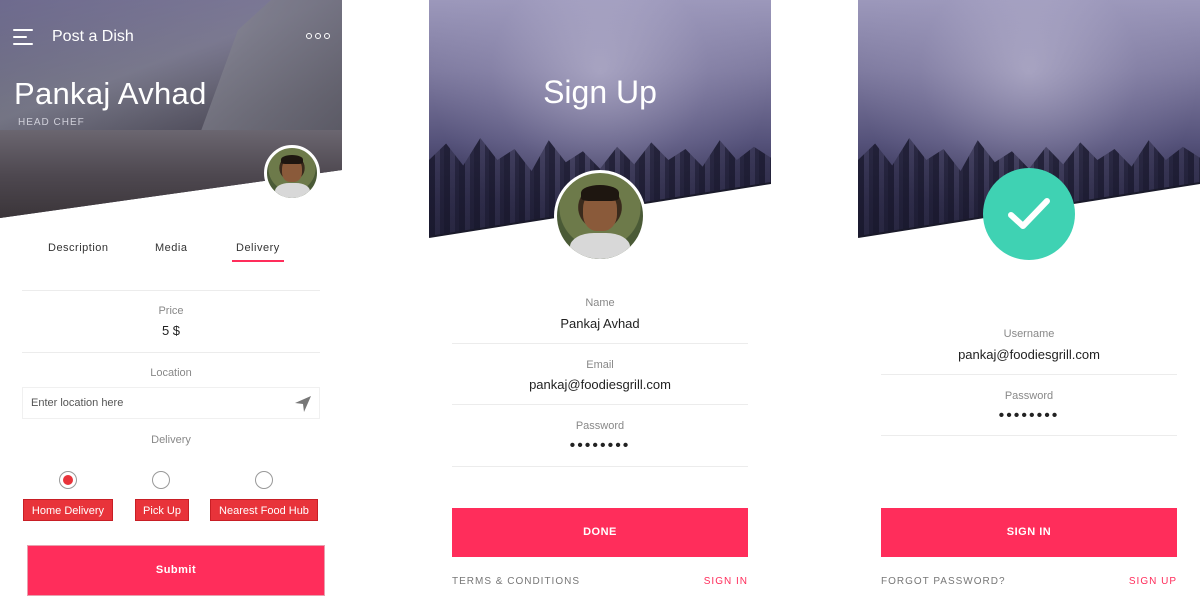  I want to click on page-title: Sign Up, so click(600, 92).